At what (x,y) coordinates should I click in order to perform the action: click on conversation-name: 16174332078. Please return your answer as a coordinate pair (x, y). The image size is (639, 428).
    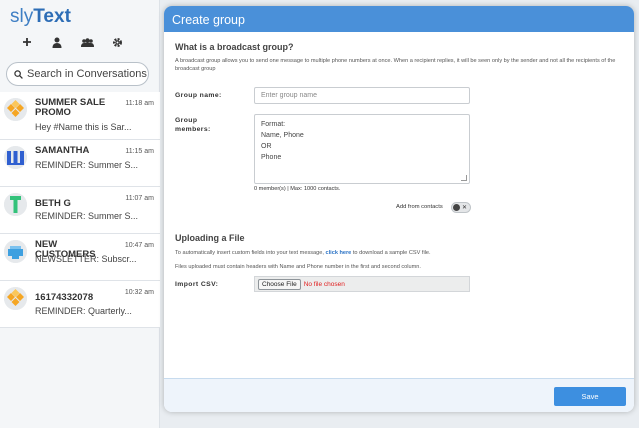
    Looking at the image, I should click on (64, 297).